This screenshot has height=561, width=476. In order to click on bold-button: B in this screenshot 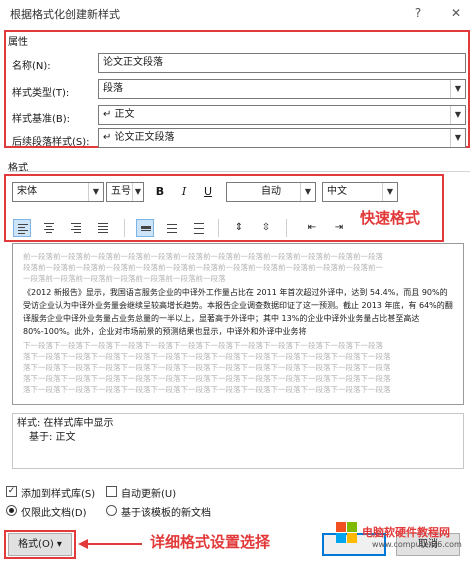, I will do `click(160, 192)`.